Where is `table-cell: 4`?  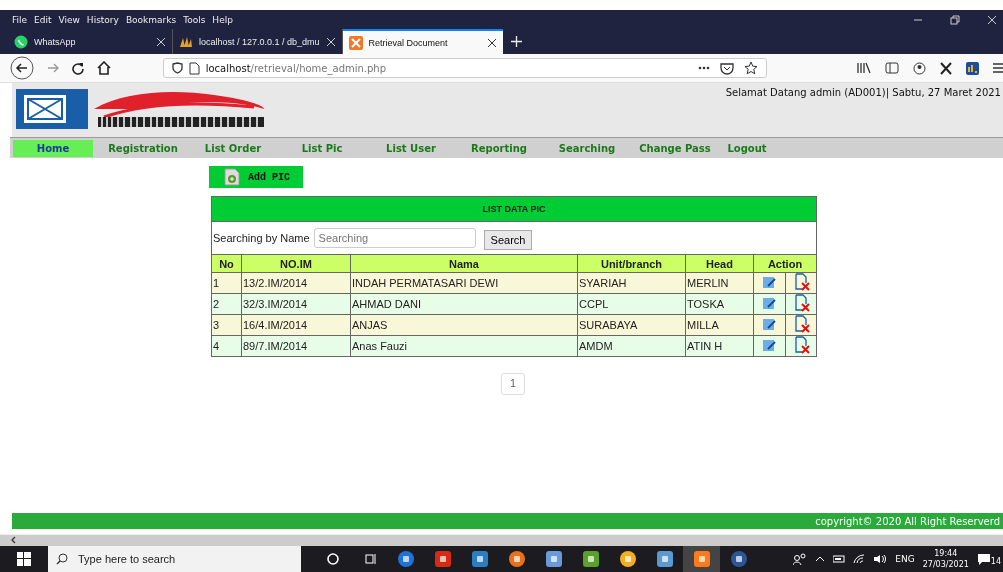
table-cell: 4 is located at coordinates (226, 346).